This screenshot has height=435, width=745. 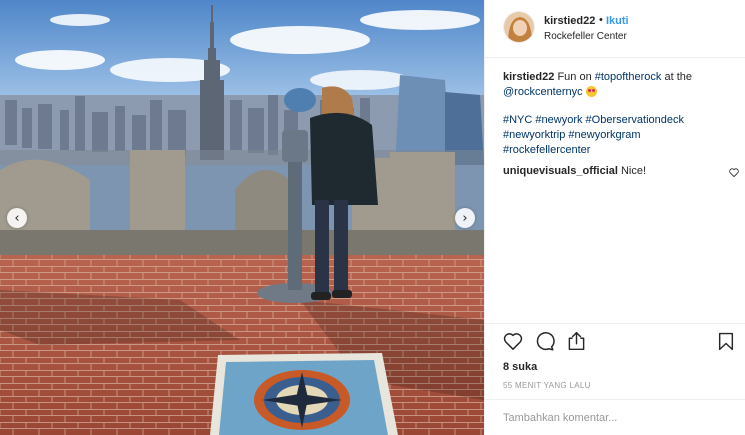 I want to click on chevron-left-icon: ‹, so click(x=17, y=218).